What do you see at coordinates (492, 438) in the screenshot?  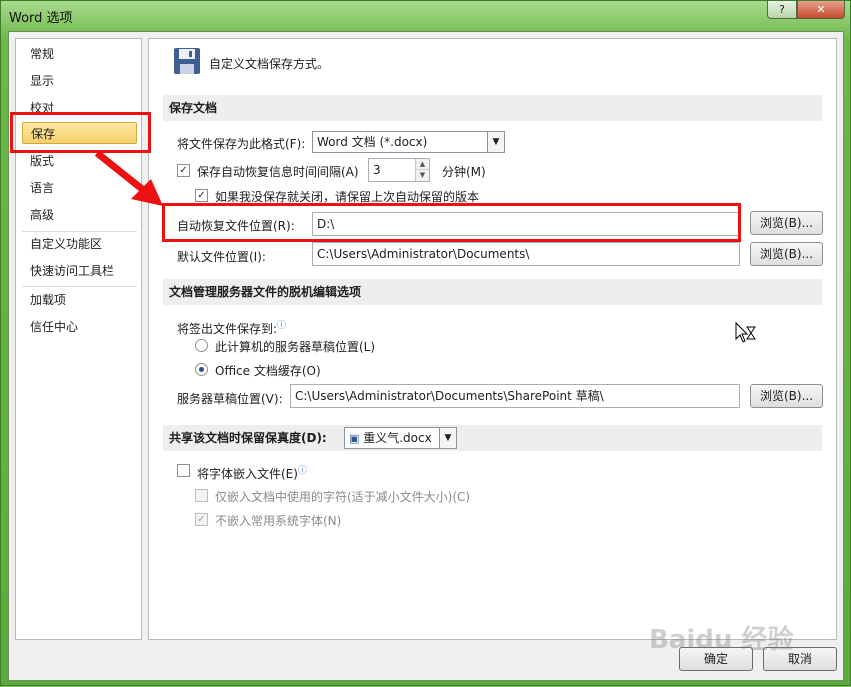 I see `section-preserve-fidelity: 共享该文档时保留保真度(D):` at bounding box center [492, 438].